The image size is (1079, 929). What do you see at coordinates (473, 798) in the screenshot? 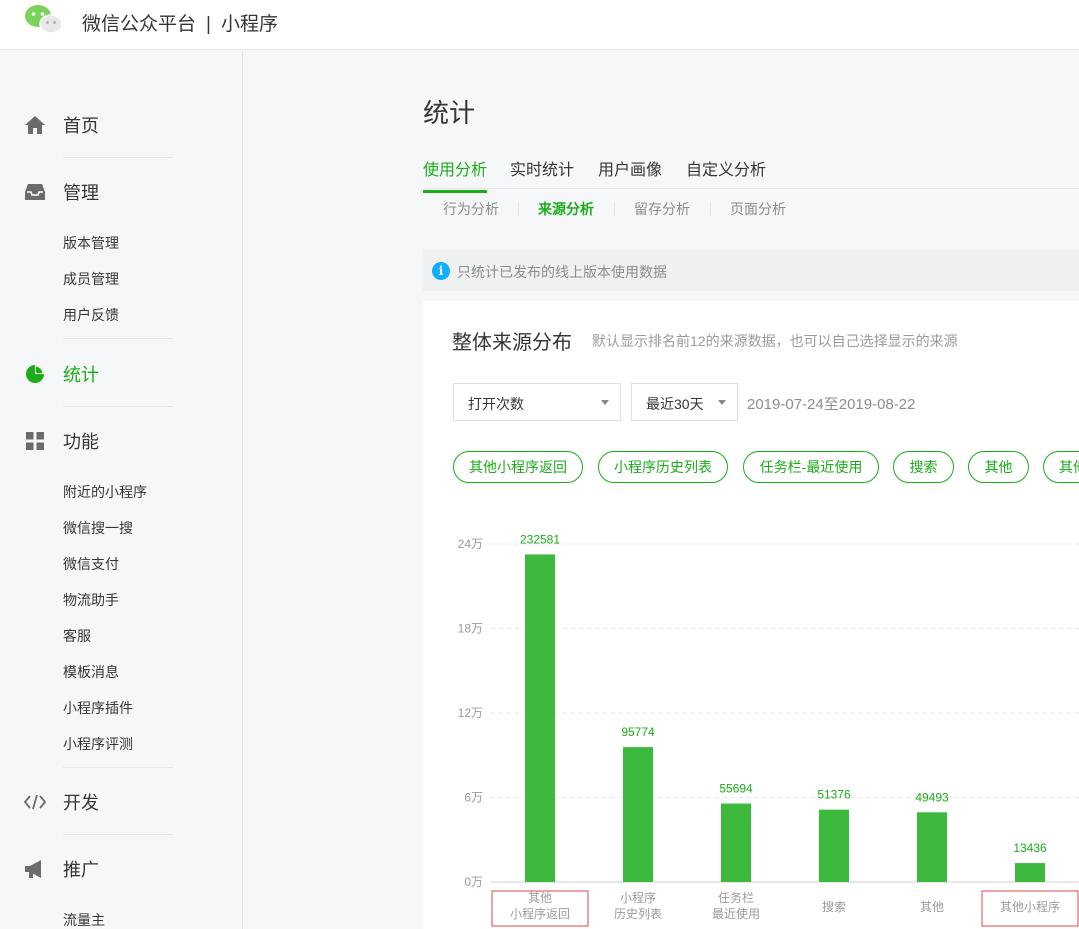
I see `y-tick-label: 6万` at bounding box center [473, 798].